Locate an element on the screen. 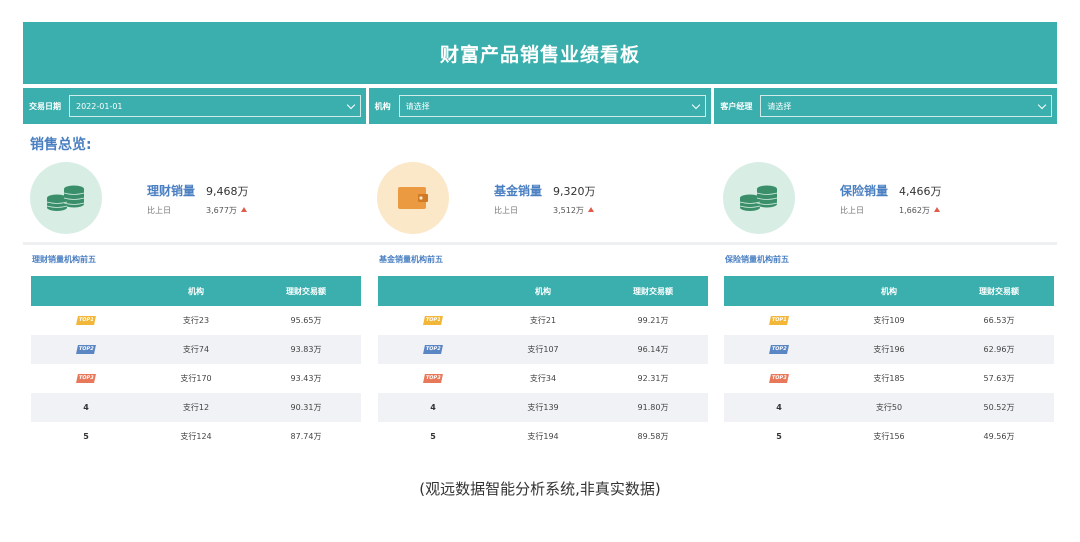 This screenshot has height=542, width=1080. table-row: 4 支行50 50.52万 is located at coordinates (889, 407).